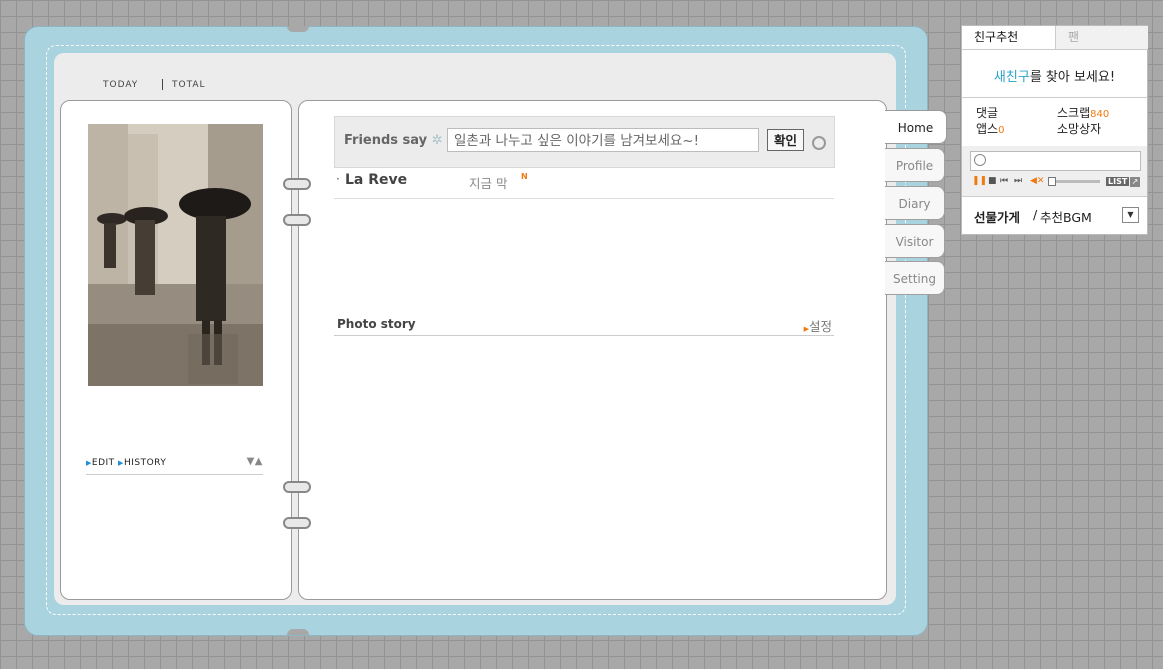 Image resolution: width=1163 pixels, height=669 pixels. Describe the element at coordinates (386, 140) in the screenshot. I see `friends-say-text: Friends say` at that location.